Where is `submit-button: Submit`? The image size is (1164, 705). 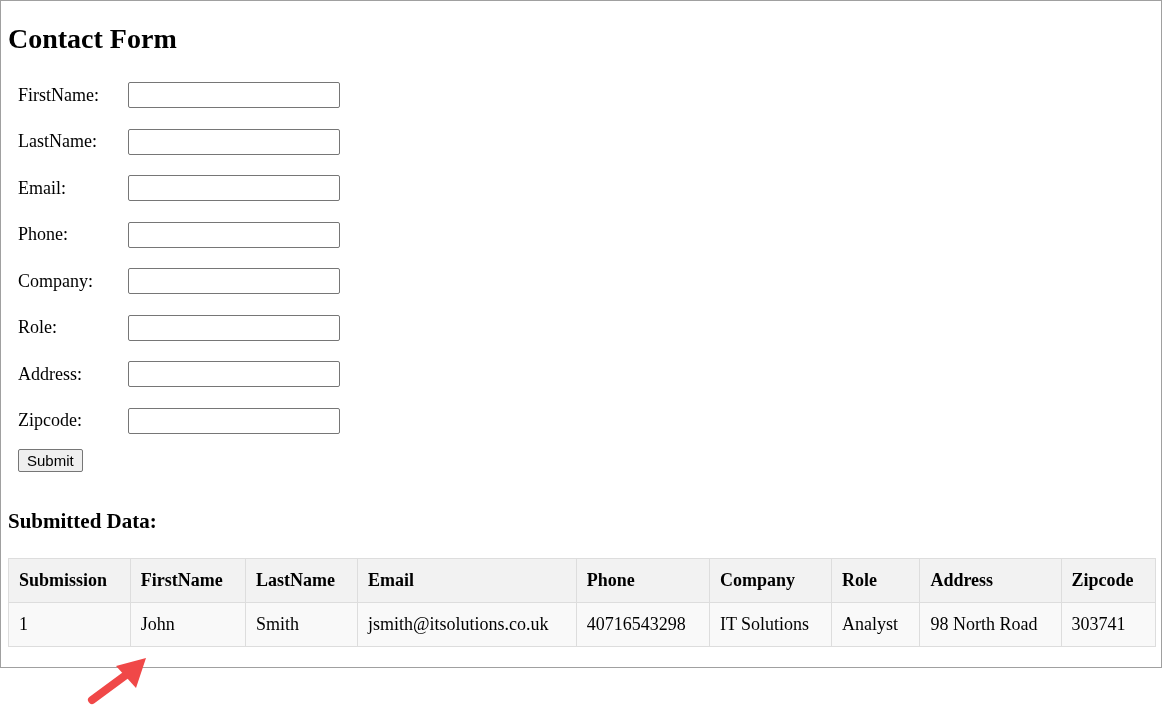
submit-button: Submit is located at coordinates (50, 460).